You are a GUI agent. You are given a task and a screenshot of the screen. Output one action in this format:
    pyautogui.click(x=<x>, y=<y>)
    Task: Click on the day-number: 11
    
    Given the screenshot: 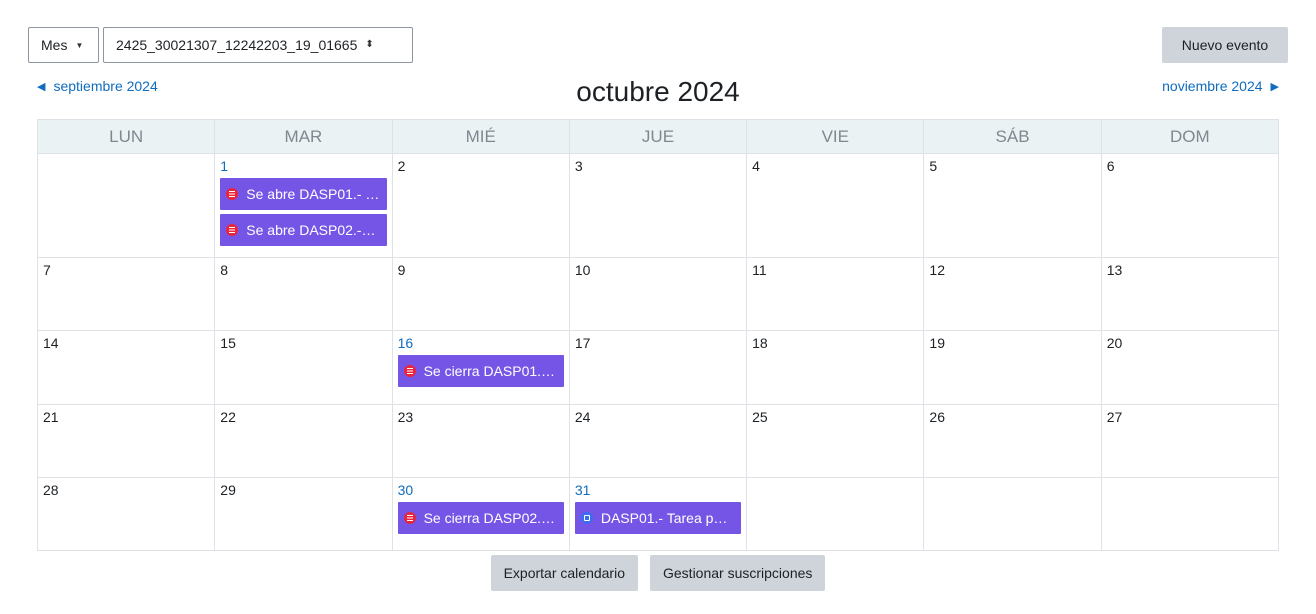 What is the action you would take?
    pyautogui.click(x=759, y=270)
    